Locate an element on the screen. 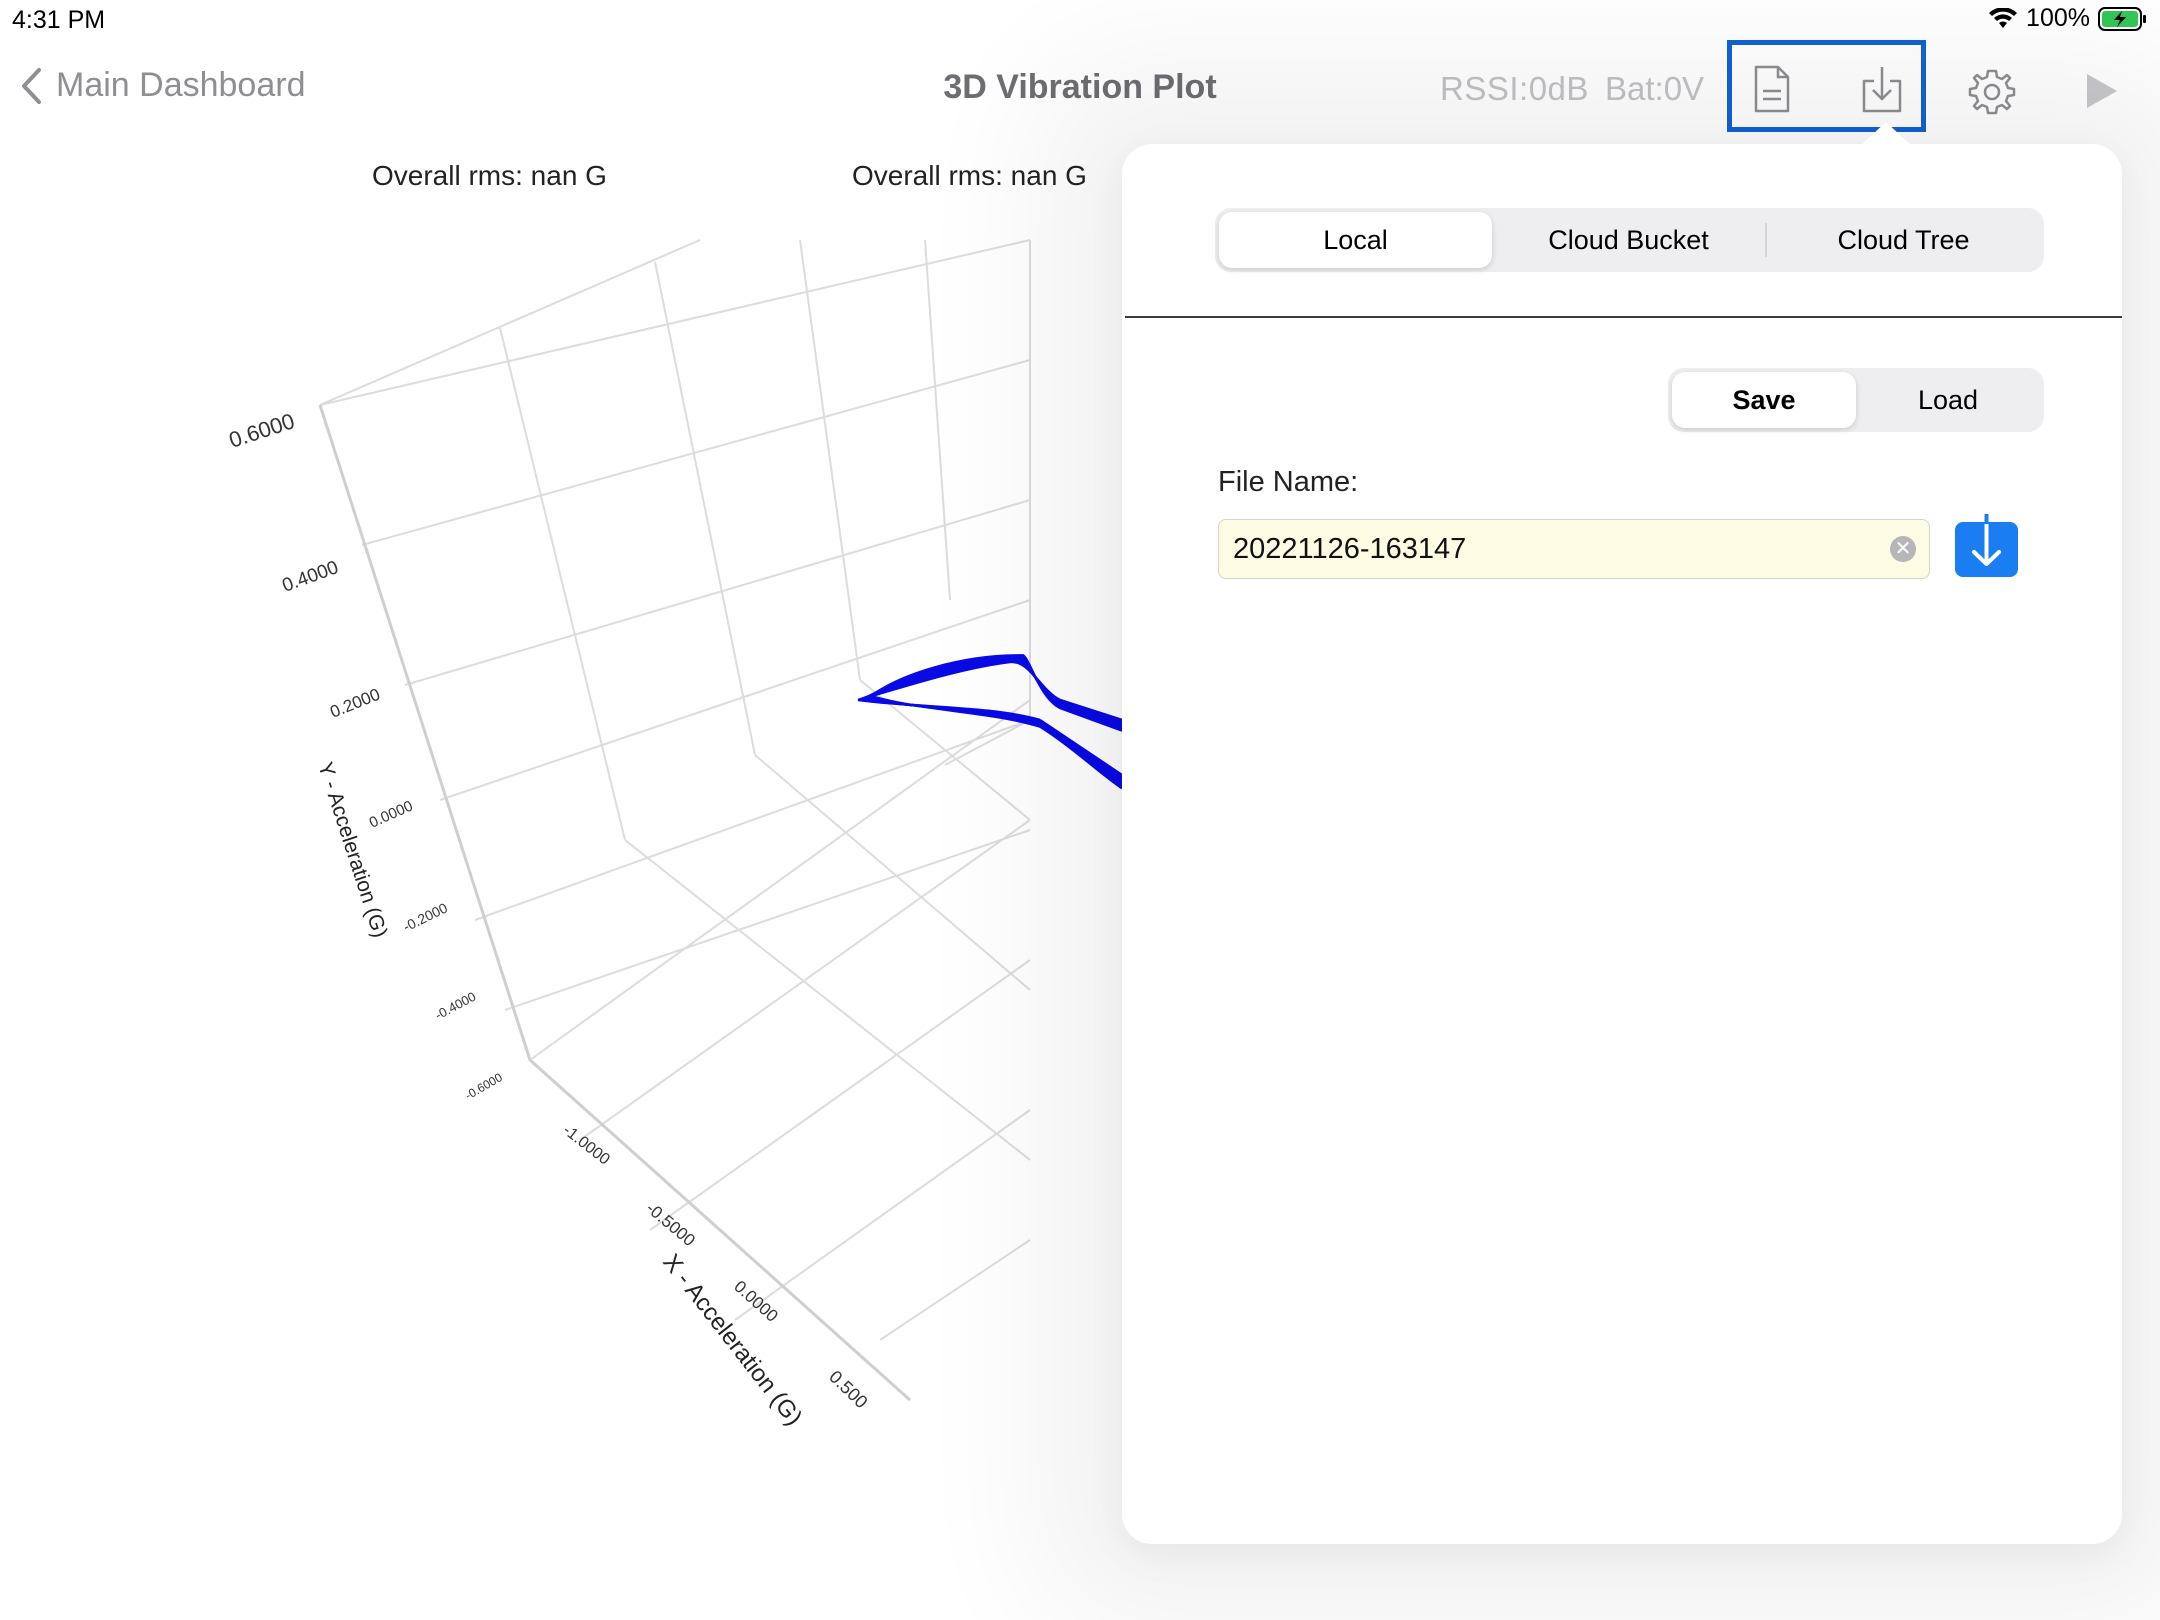 The image size is (2160, 1620). tab-load: Load is located at coordinates (1948, 400).